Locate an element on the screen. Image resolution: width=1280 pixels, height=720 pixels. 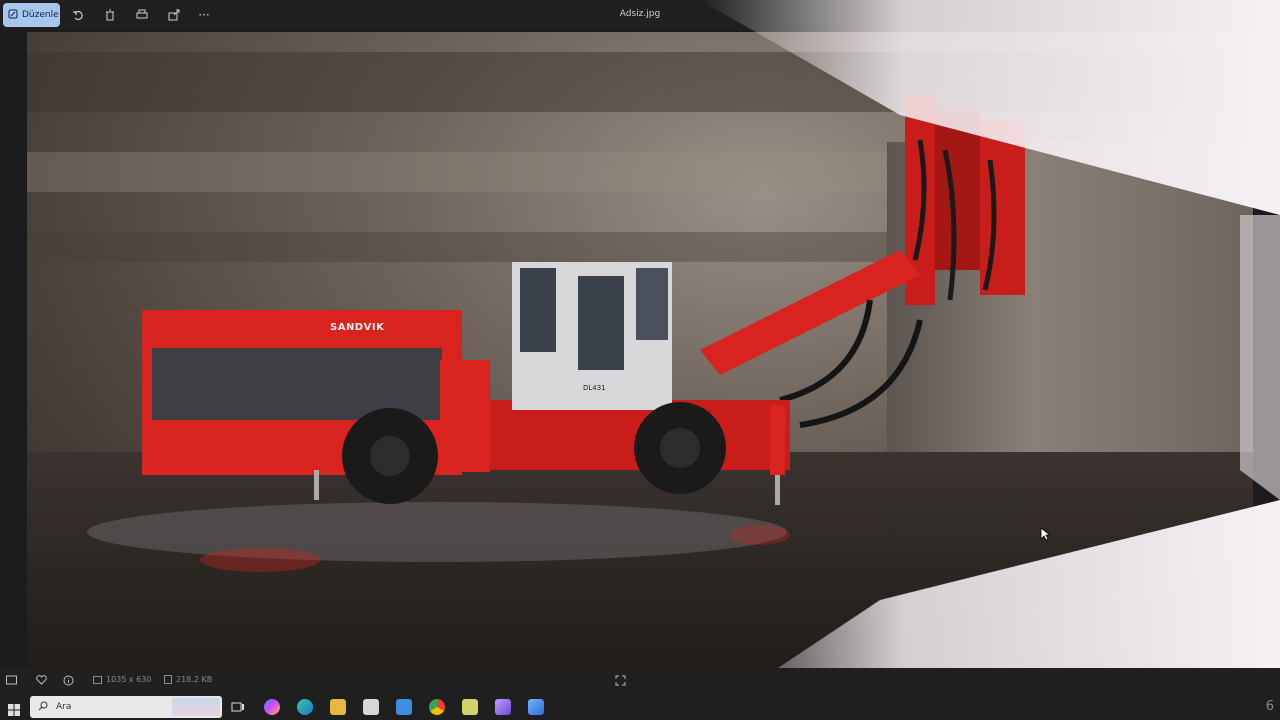
notes-icon is located at coordinates (470, 707).